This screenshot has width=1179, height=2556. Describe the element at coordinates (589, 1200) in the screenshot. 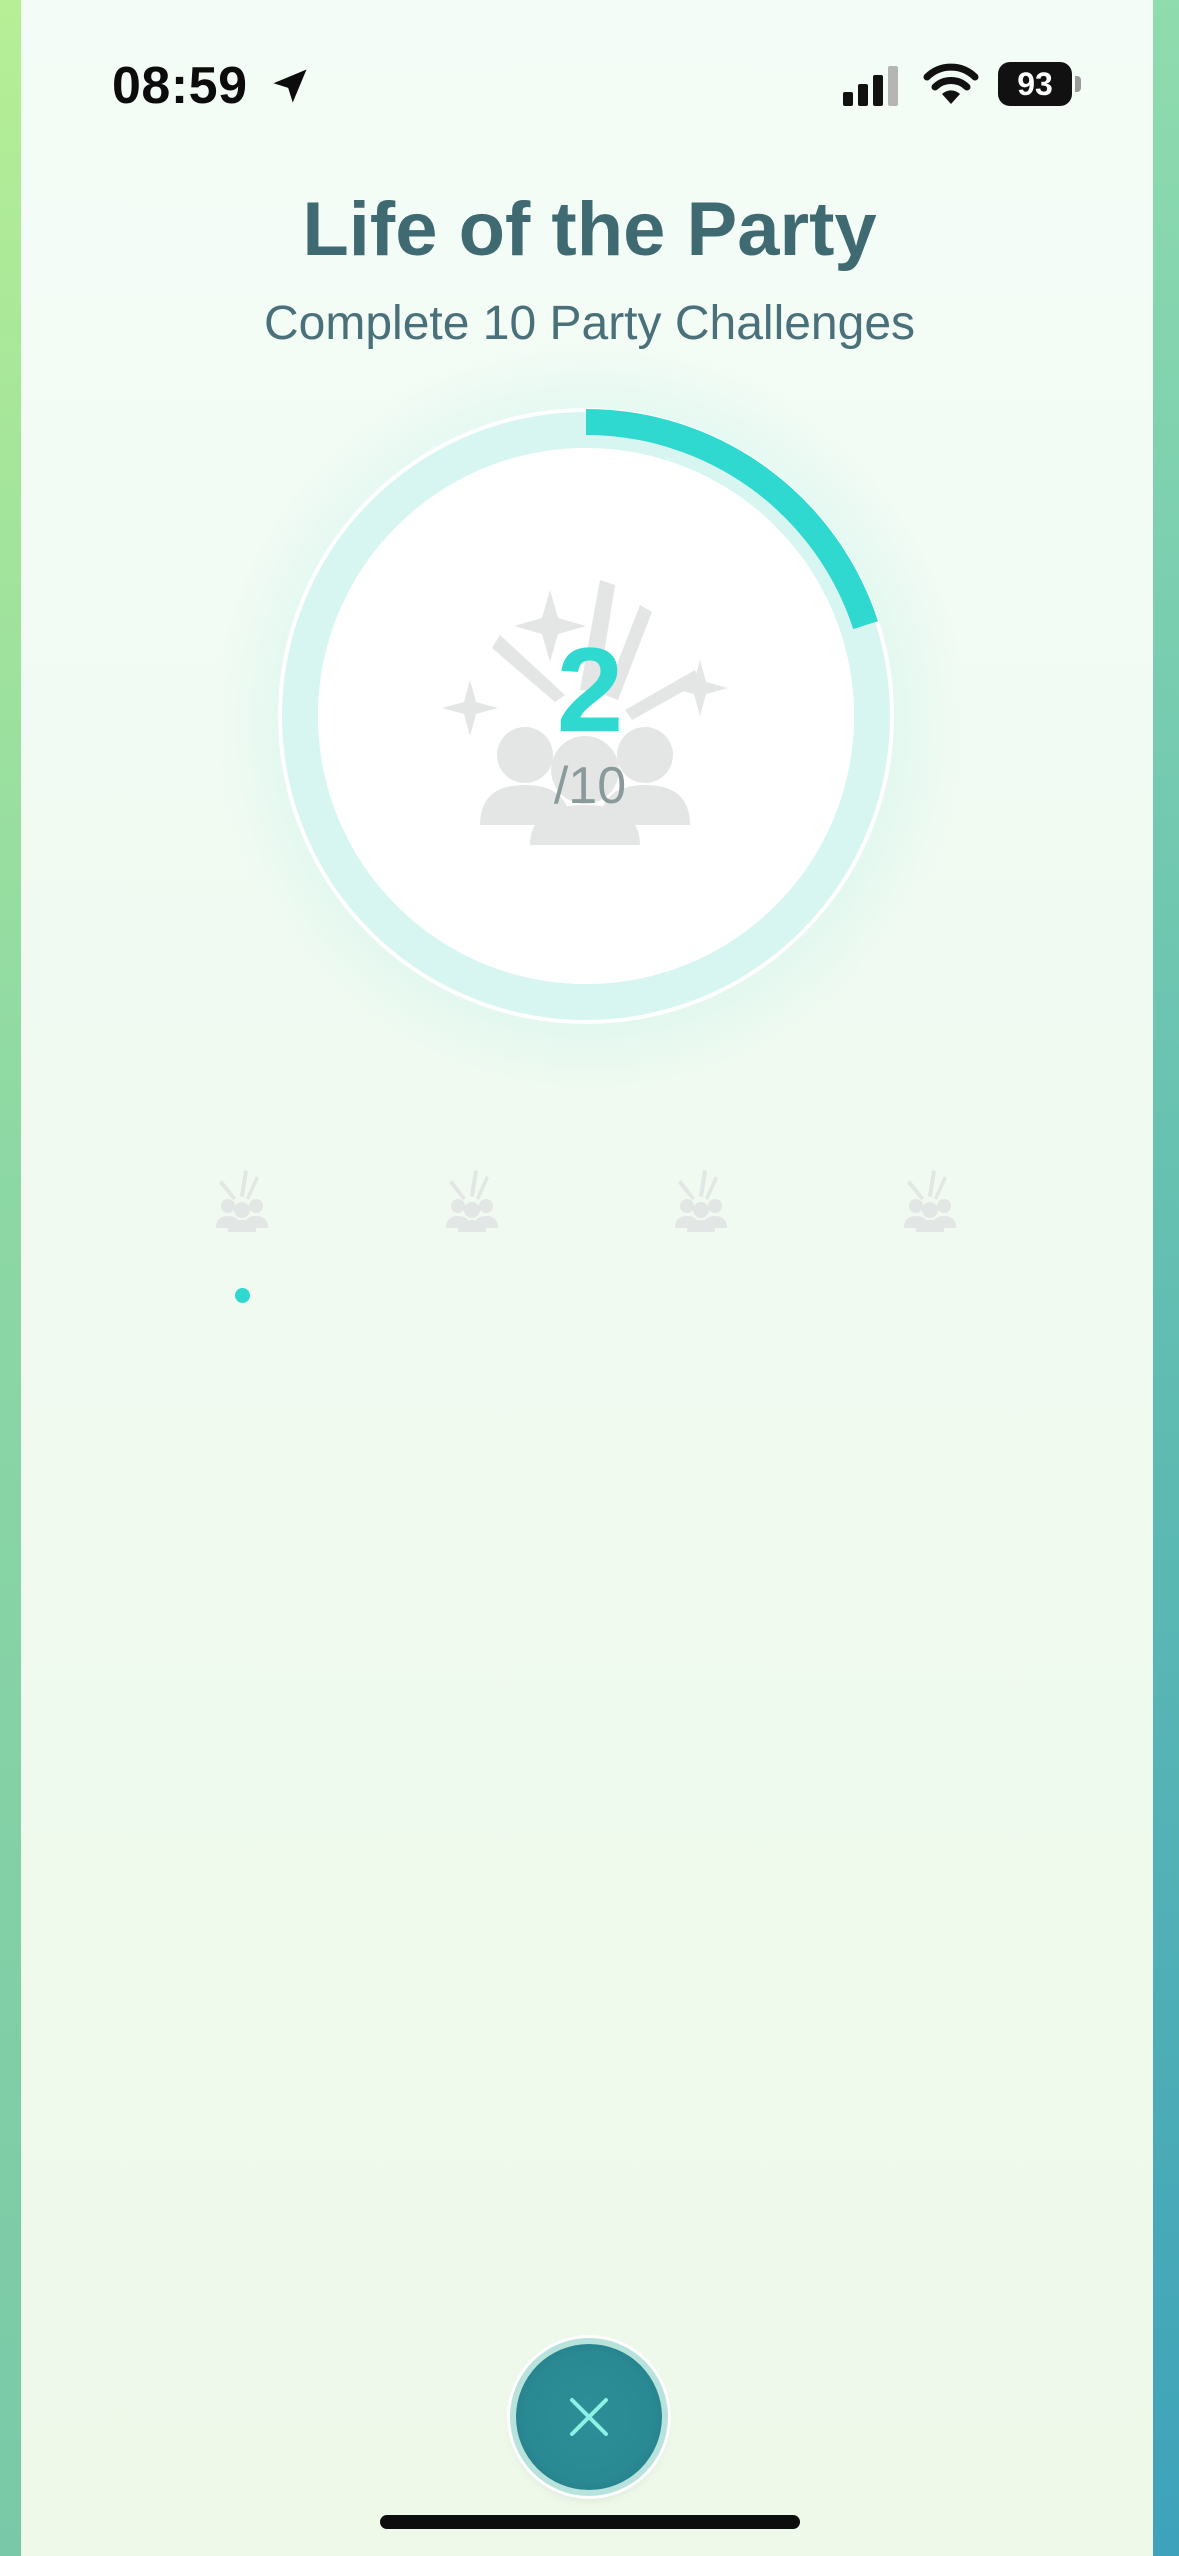

I see `tier-row` at that location.